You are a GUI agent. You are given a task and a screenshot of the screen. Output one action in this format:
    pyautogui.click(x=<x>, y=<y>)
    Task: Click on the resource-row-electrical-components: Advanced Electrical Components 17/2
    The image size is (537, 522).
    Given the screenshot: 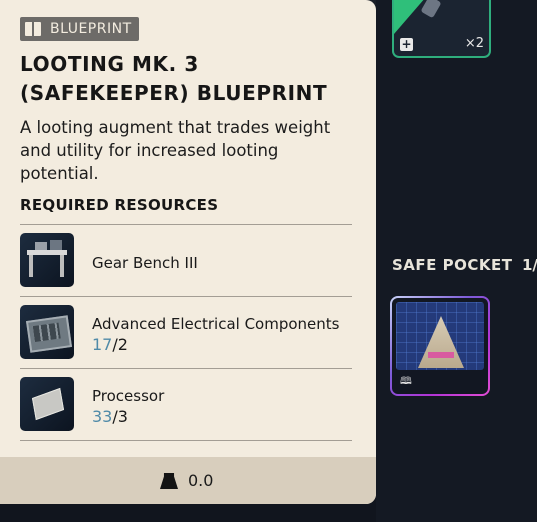 What is the action you would take?
    pyautogui.click(x=186, y=333)
    